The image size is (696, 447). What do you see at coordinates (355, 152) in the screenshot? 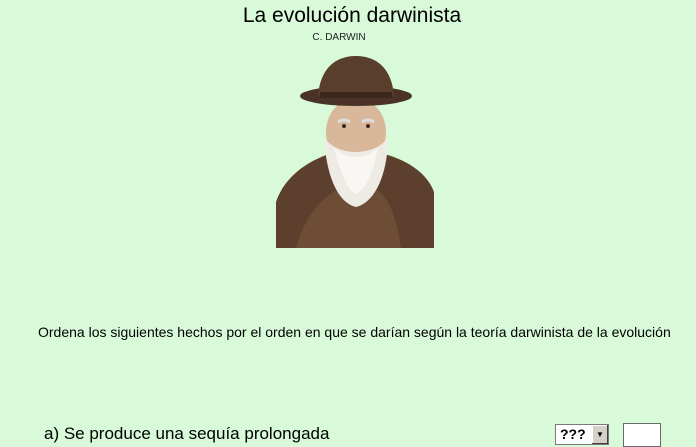
I see `darwin-portrait-image` at bounding box center [355, 152].